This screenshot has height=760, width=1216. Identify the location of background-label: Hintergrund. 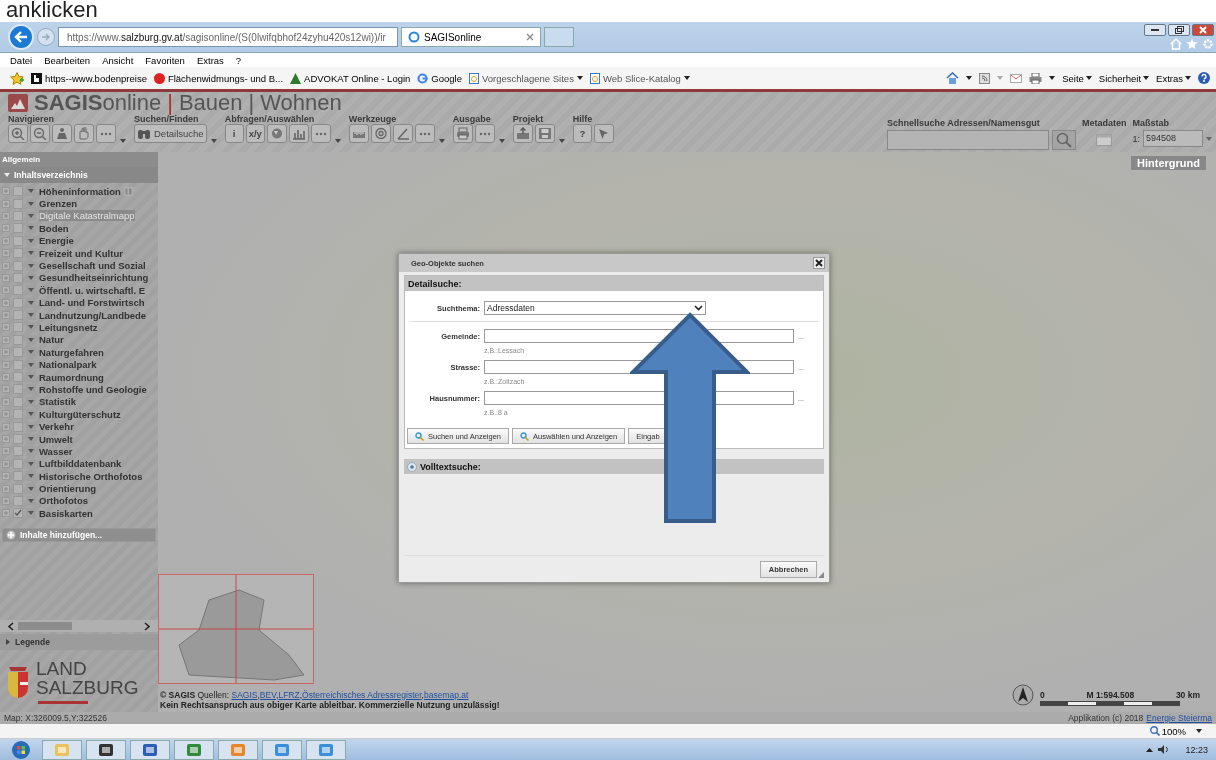
(1168, 163).